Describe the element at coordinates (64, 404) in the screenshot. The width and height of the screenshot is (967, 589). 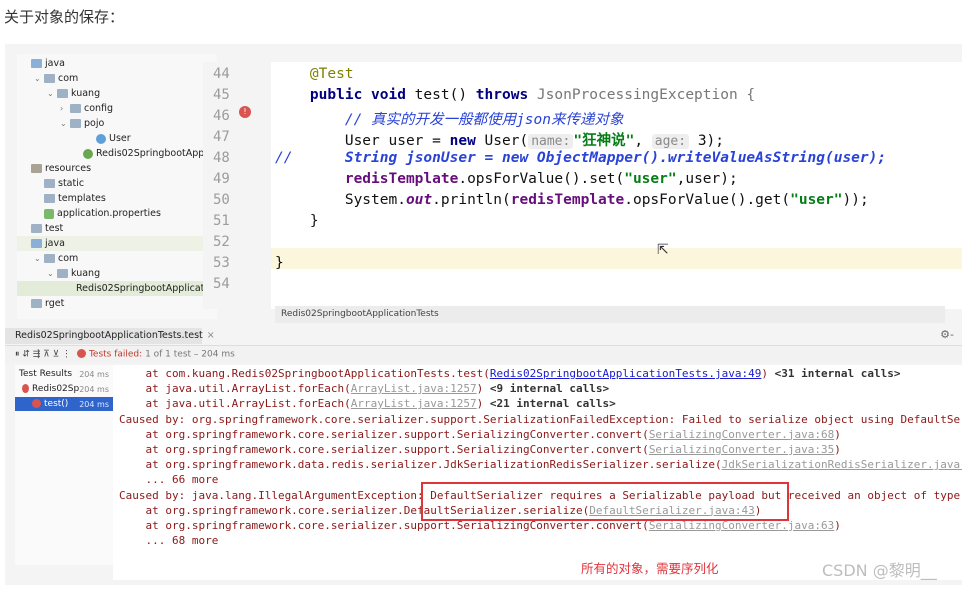
I see `test-method-row: test() 204 ms` at that location.